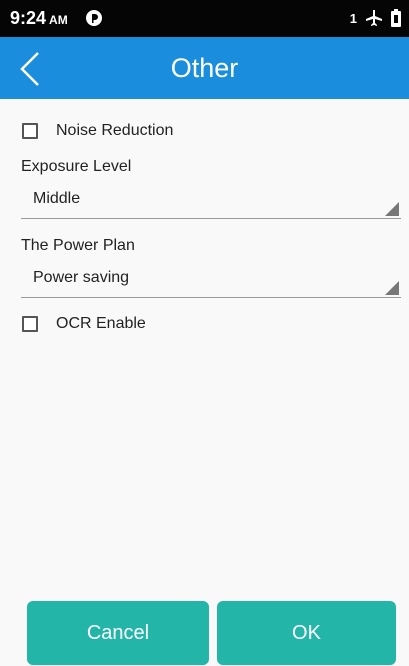 The width and height of the screenshot is (409, 666). Describe the element at coordinates (58, 20) in the screenshot. I see `ampm-text: AM` at that location.